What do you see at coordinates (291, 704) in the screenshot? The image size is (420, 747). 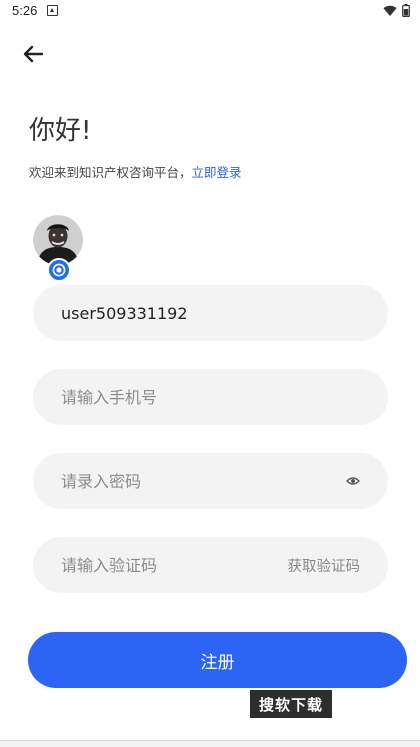 I see `watermark: 搜软下载` at bounding box center [291, 704].